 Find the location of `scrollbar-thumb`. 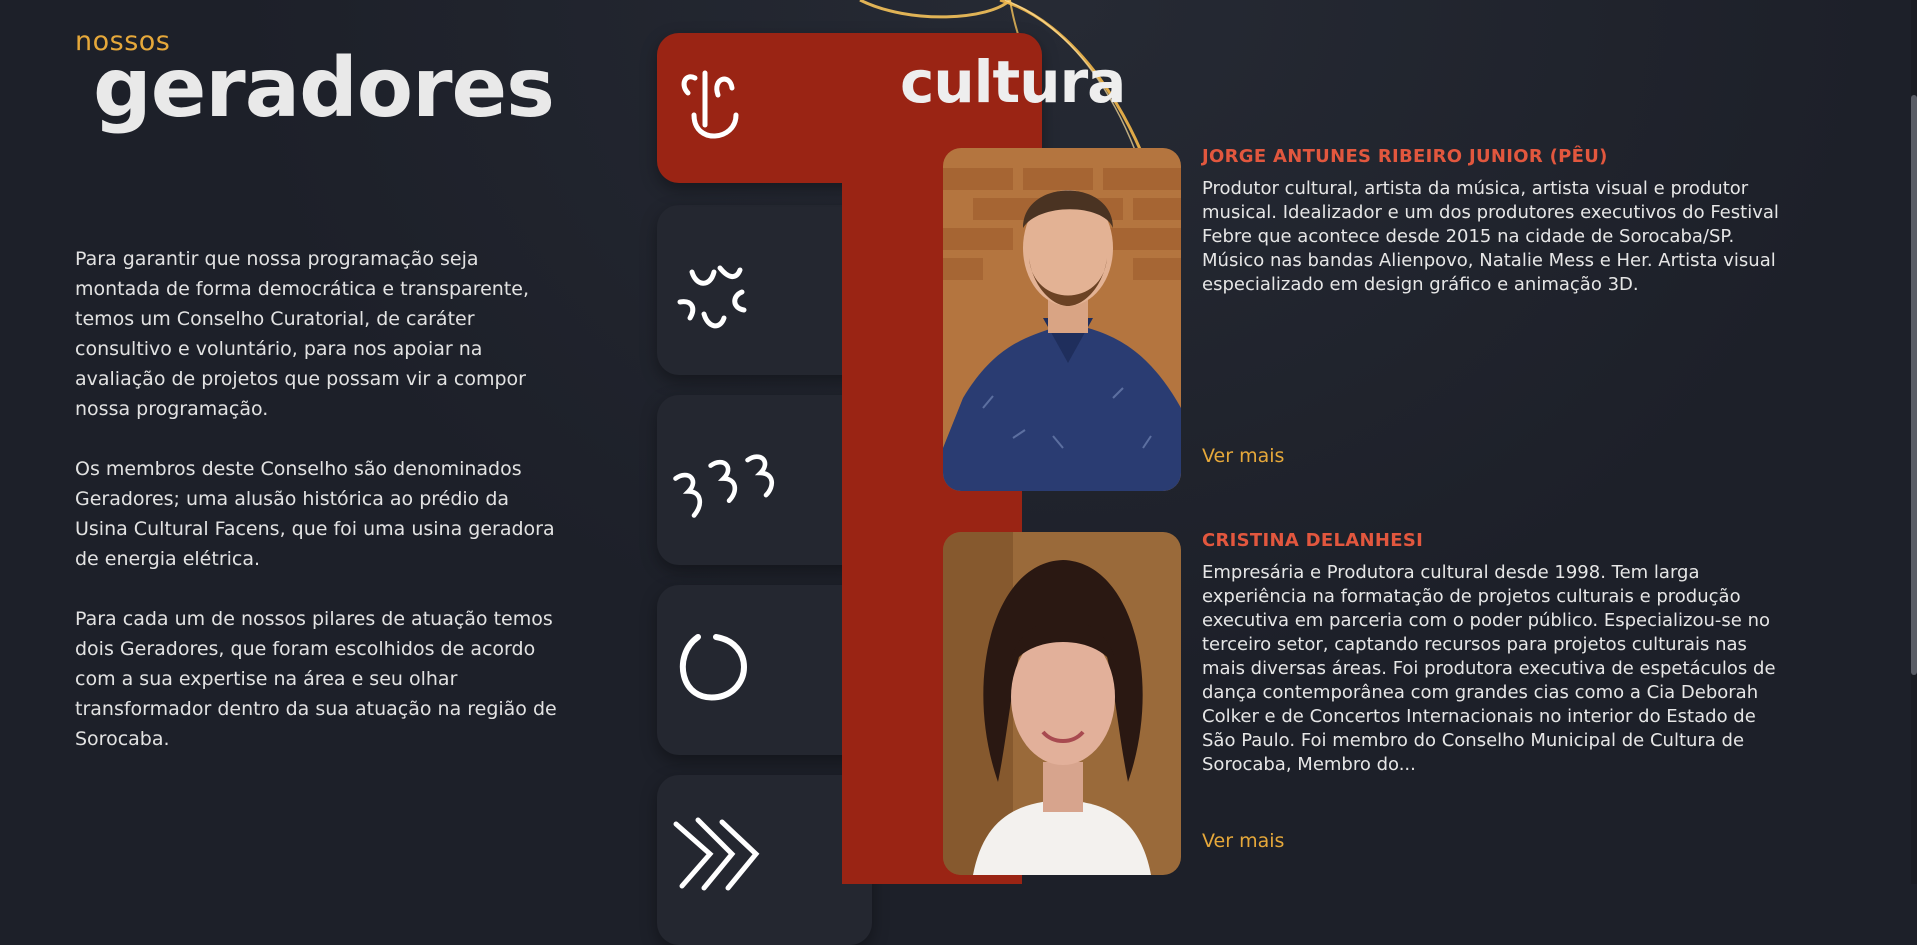

scrollbar-thumb is located at coordinates (1914, 385).